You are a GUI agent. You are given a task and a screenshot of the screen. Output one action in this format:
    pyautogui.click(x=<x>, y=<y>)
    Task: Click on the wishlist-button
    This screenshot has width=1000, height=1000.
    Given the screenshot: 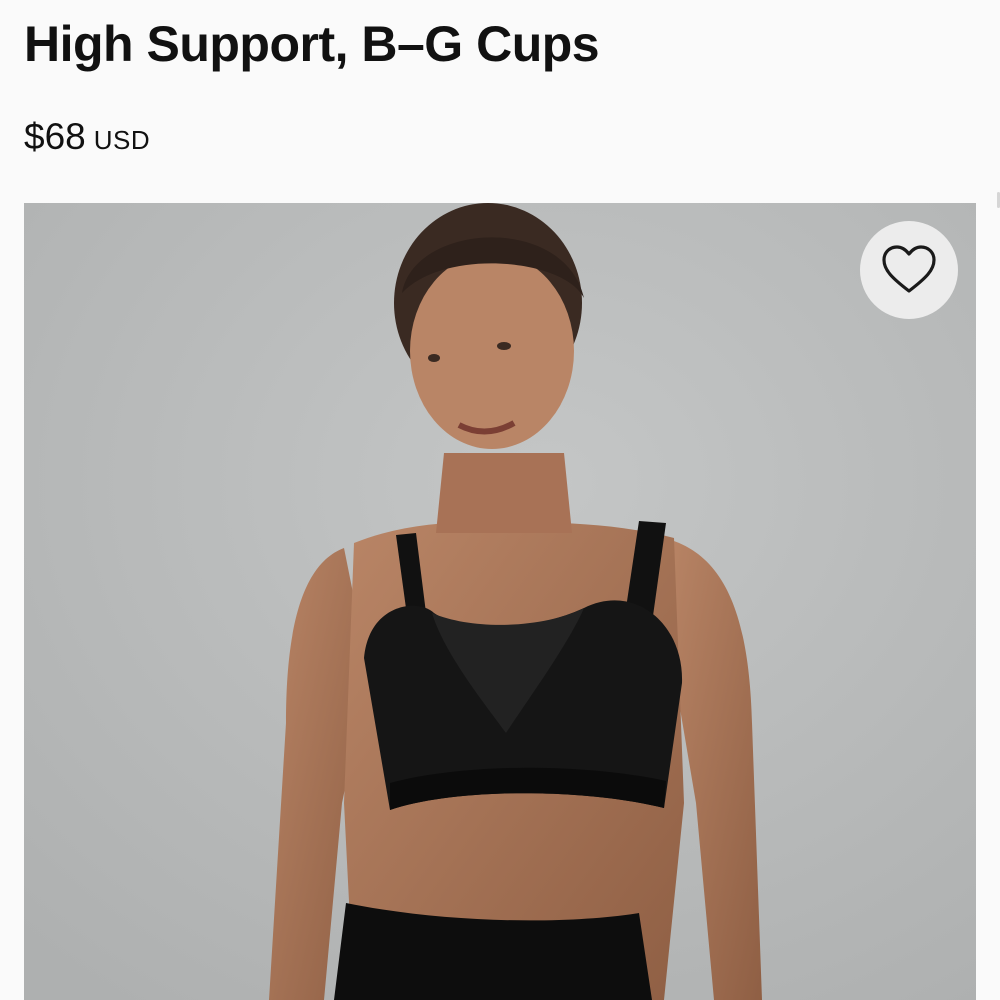 What is the action you would take?
    pyautogui.click(x=909, y=270)
    